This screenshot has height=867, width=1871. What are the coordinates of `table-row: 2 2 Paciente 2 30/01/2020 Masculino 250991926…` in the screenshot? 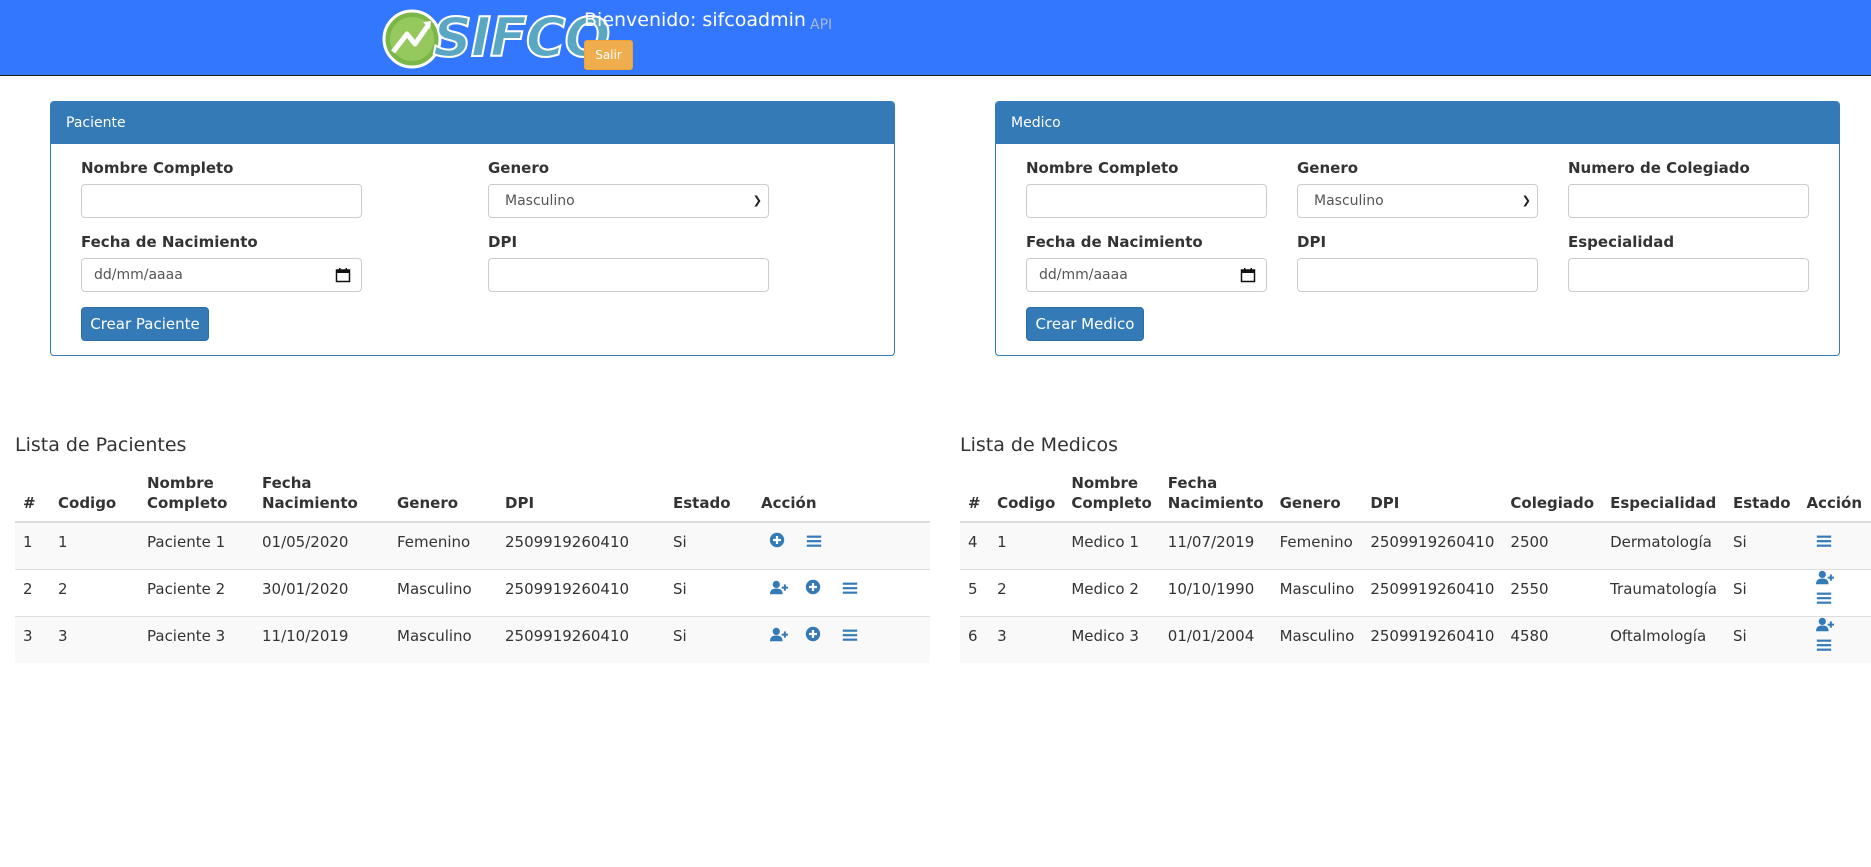 It's located at (472, 592).